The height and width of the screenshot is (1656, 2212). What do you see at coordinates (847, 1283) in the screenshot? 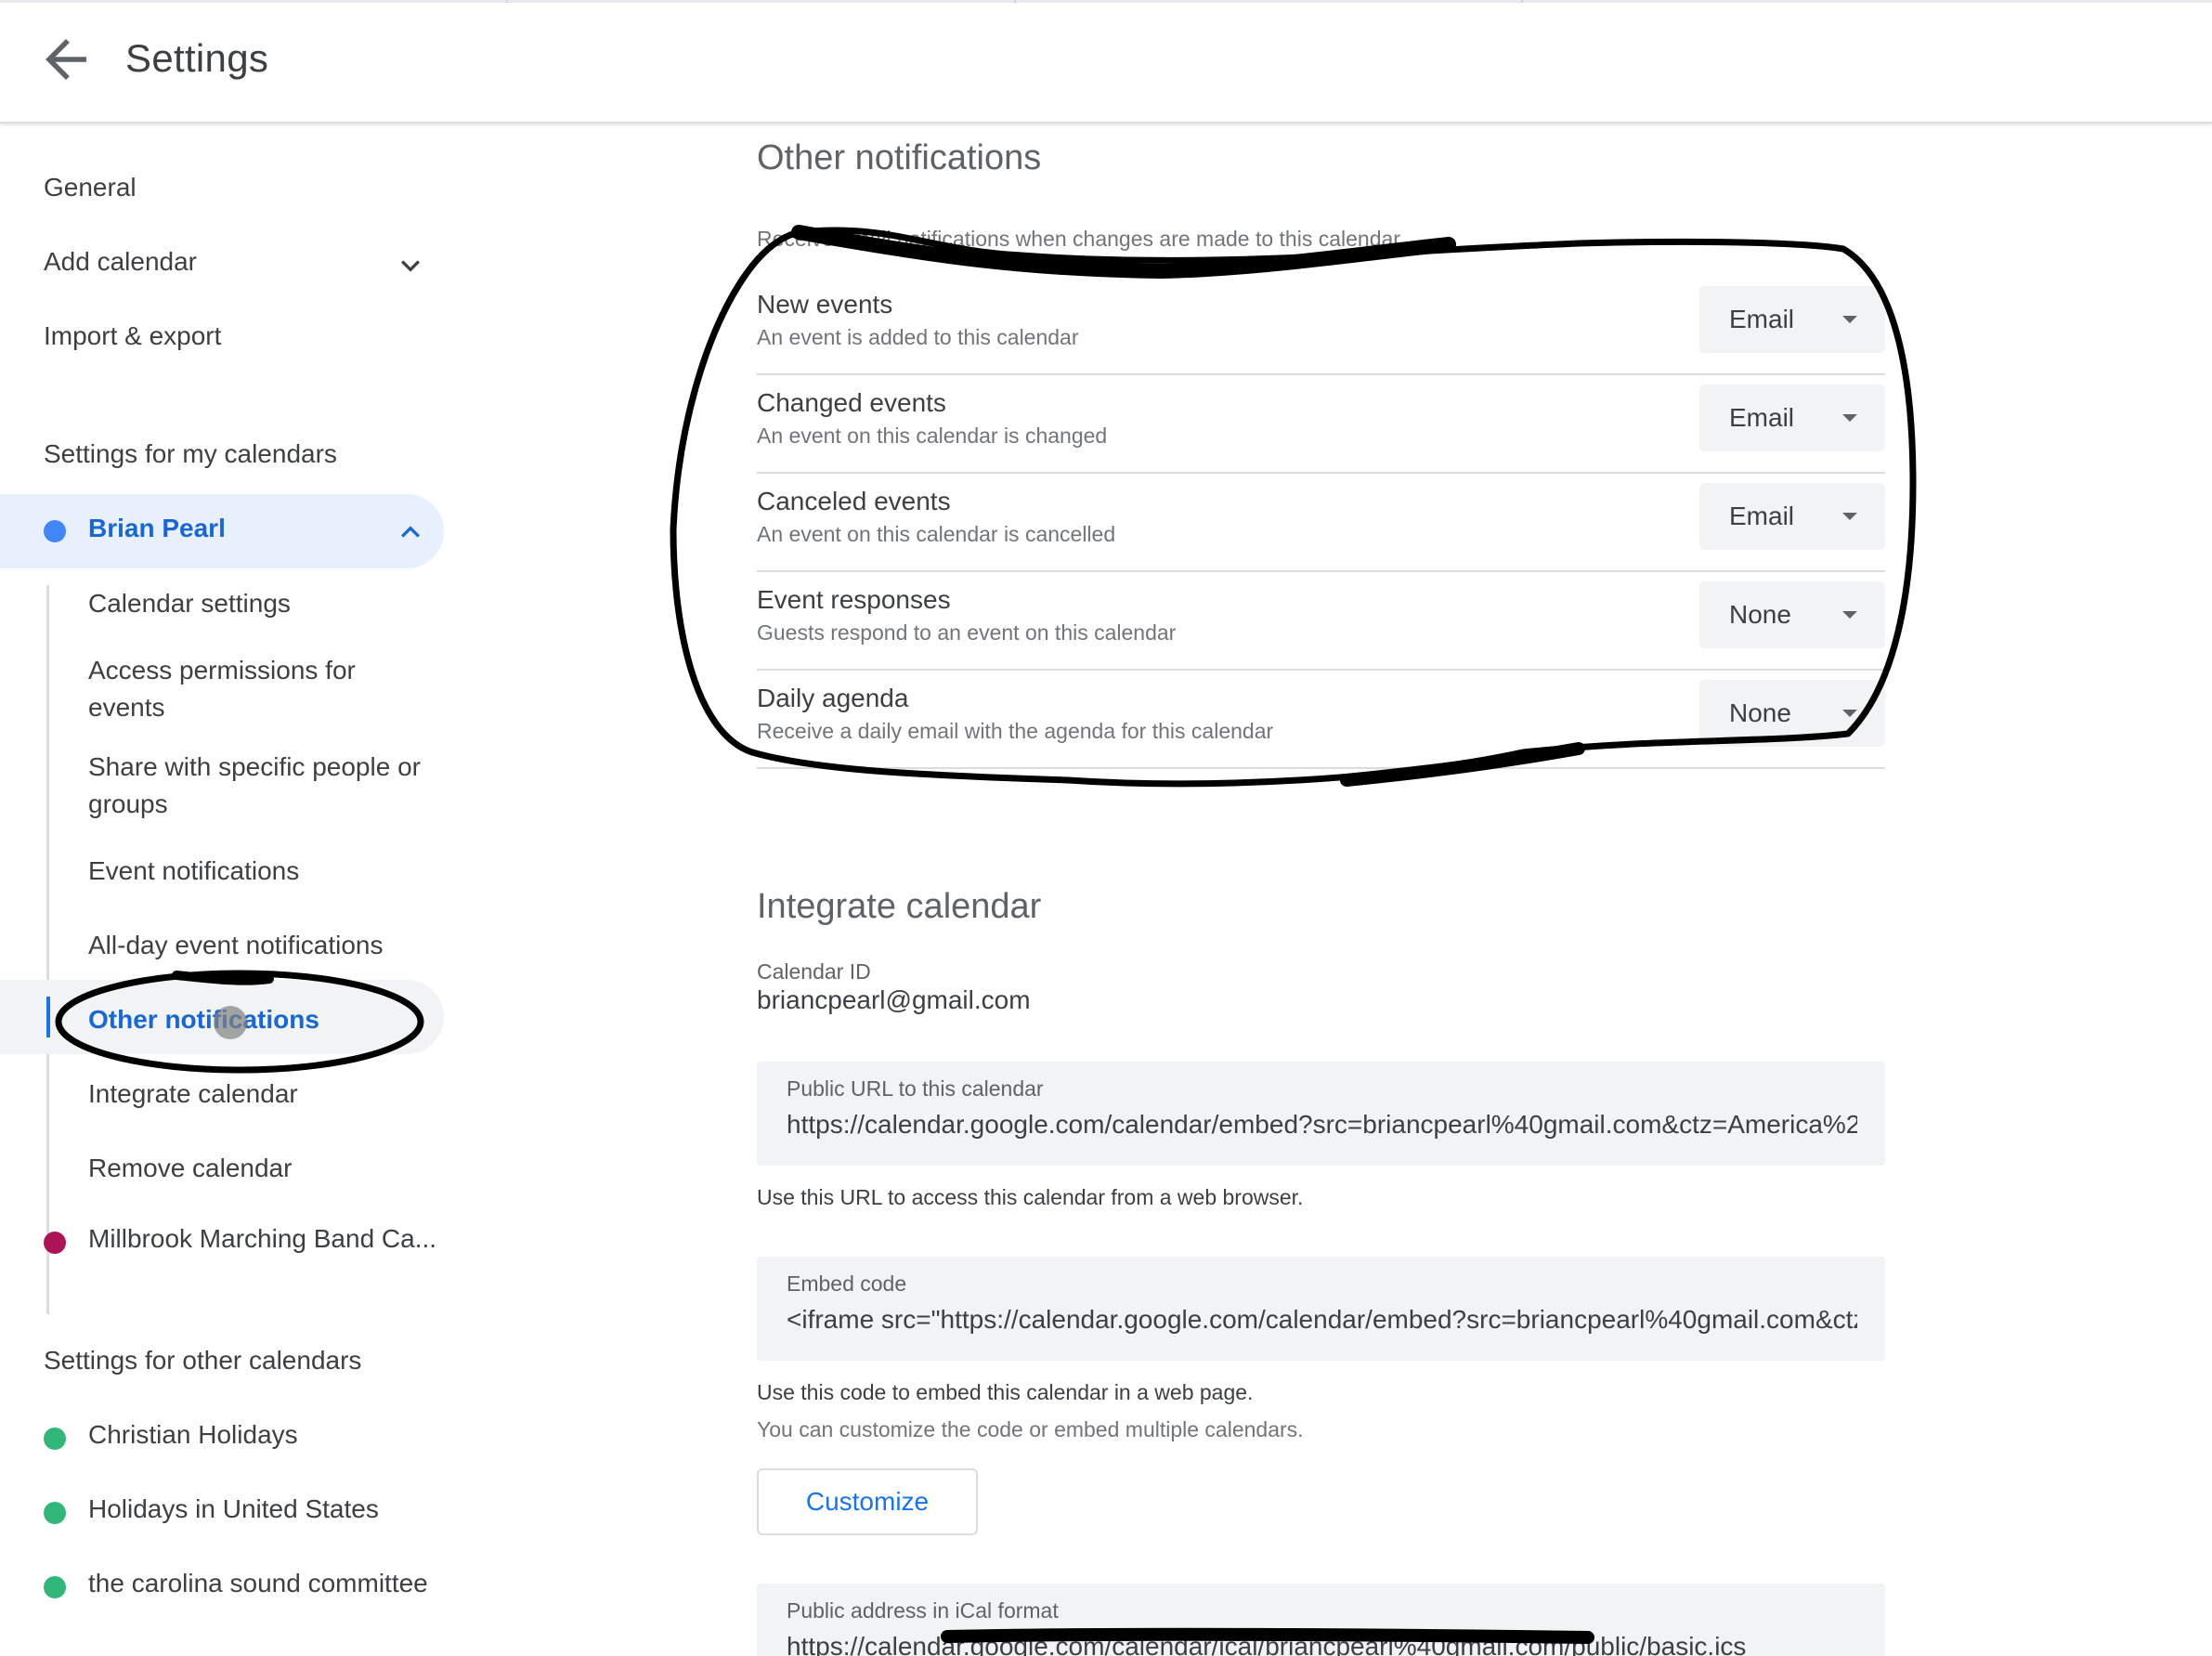
I see `embed-code-label: Embed code` at bounding box center [847, 1283].